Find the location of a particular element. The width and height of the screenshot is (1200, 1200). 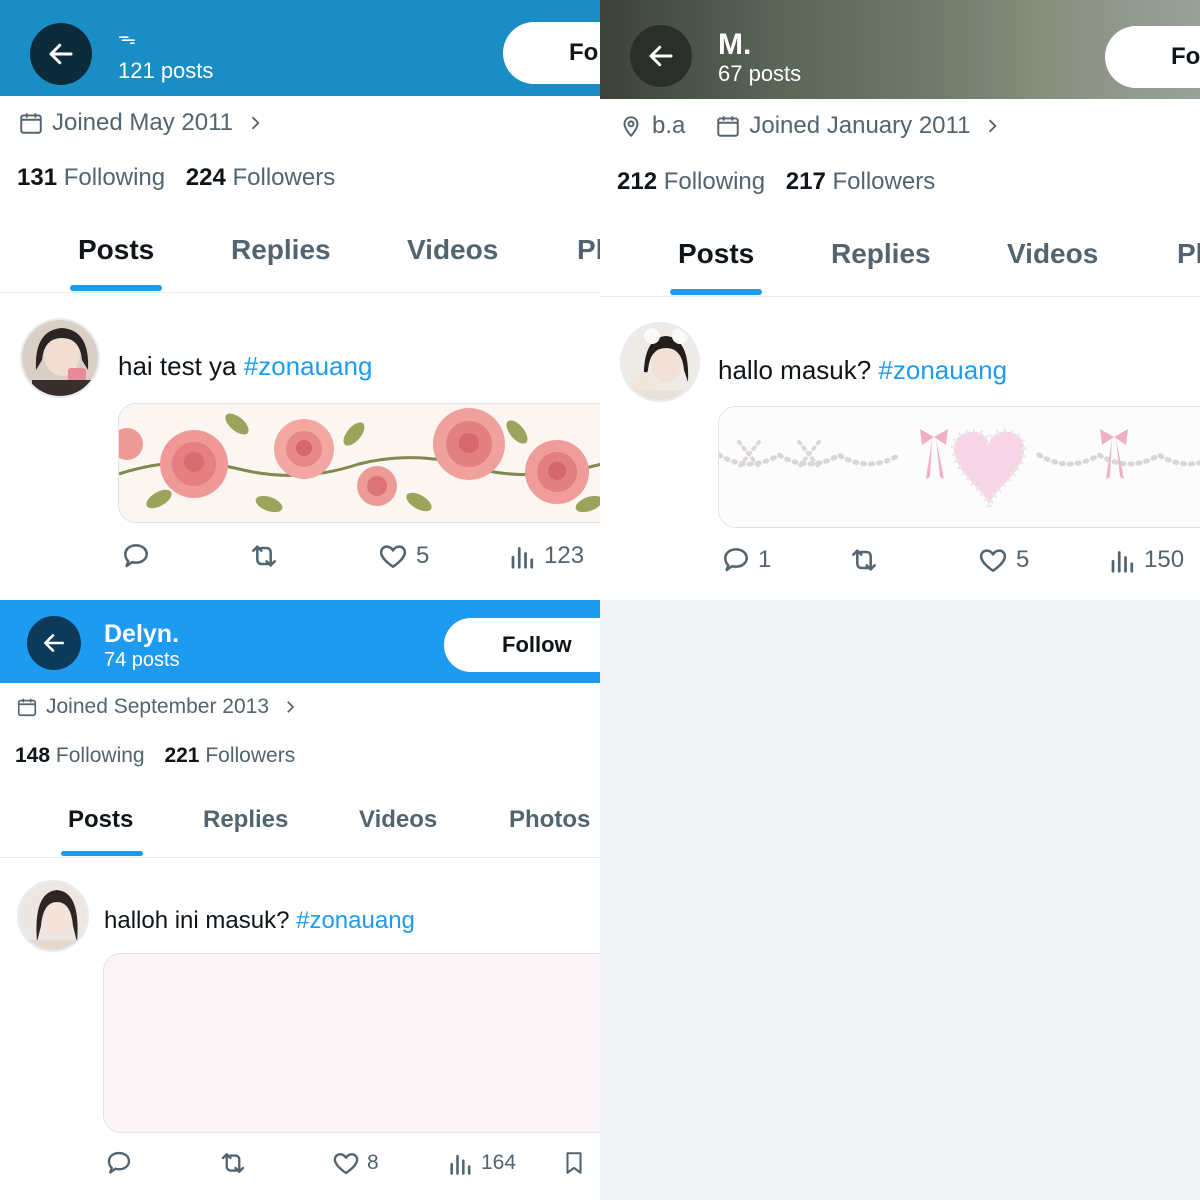

following-link: 131 Following is located at coordinates (91, 177).